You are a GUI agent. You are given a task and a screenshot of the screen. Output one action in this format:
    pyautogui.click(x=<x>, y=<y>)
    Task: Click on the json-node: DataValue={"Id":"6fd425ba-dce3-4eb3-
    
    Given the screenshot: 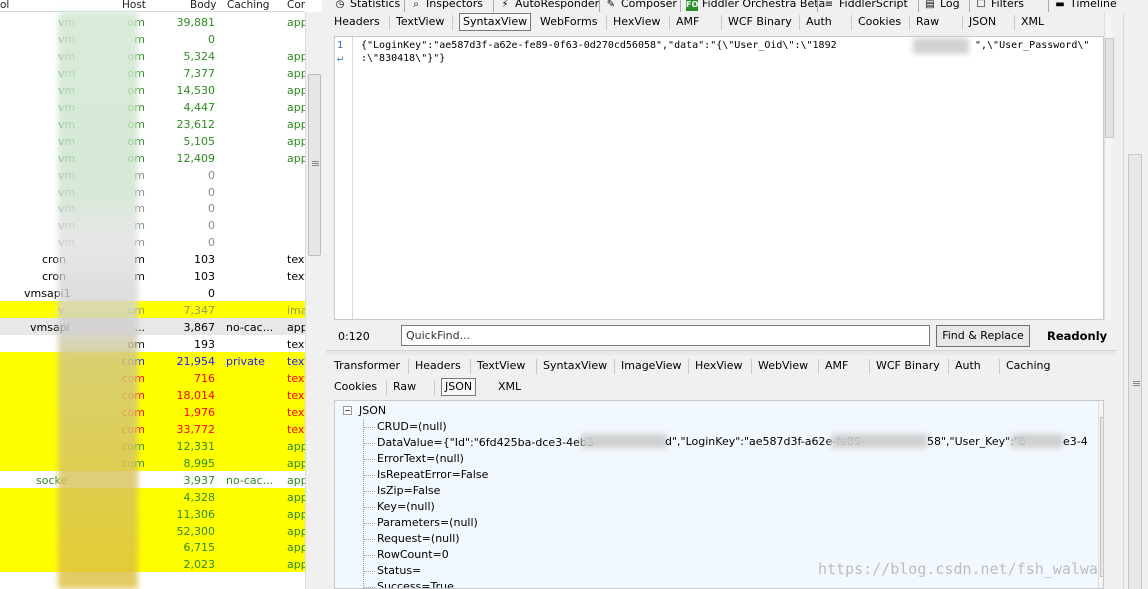 What is the action you would take?
    pyautogui.click(x=487, y=442)
    